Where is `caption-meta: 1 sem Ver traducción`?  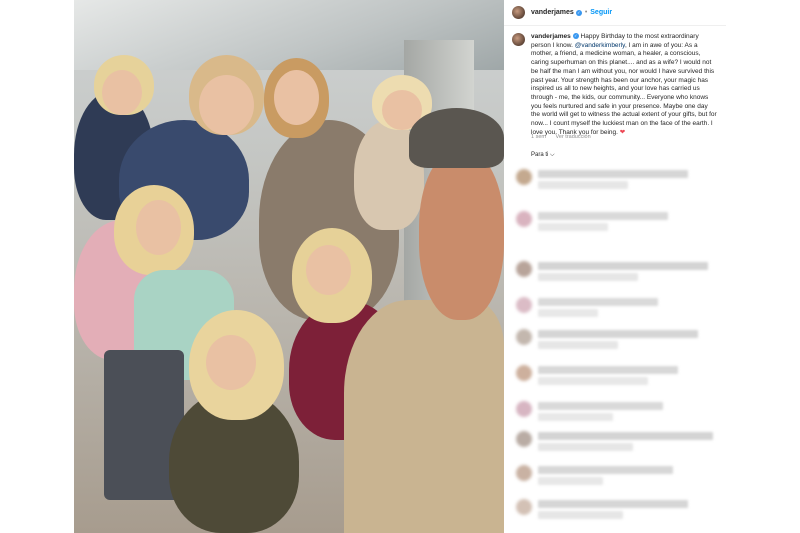 caption-meta: 1 sem Ver traducción is located at coordinates (565, 137).